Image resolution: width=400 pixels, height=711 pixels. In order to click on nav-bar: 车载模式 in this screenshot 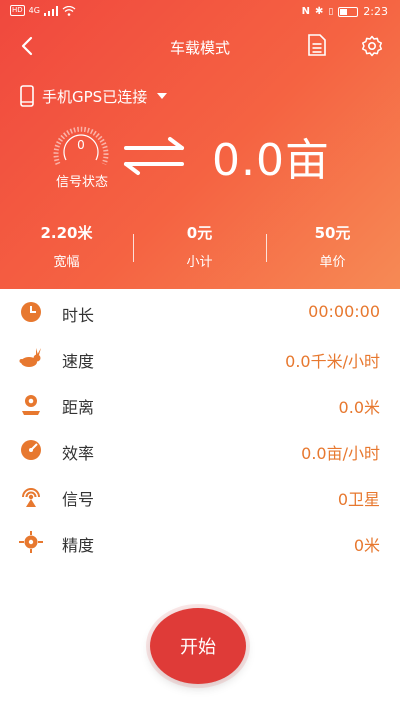, I will do `click(200, 46)`.